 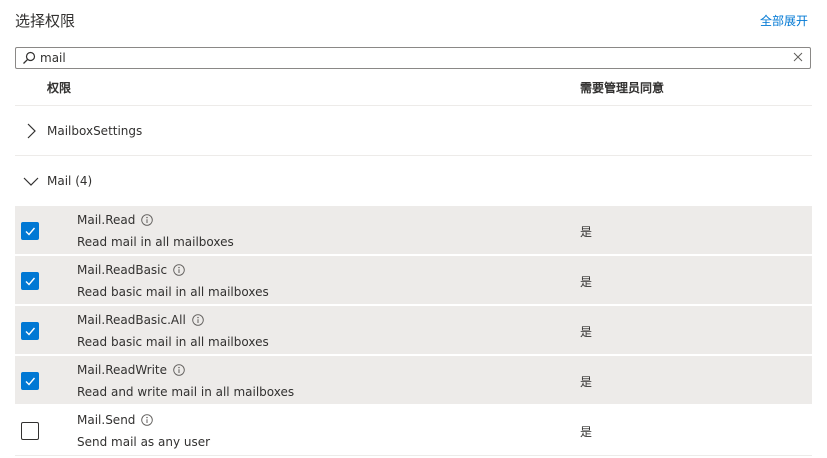 What do you see at coordinates (186, 392) in the screenshot?
I see `permission-description: Read and write mail in all mailboxes` at bounding box center [186, 392].